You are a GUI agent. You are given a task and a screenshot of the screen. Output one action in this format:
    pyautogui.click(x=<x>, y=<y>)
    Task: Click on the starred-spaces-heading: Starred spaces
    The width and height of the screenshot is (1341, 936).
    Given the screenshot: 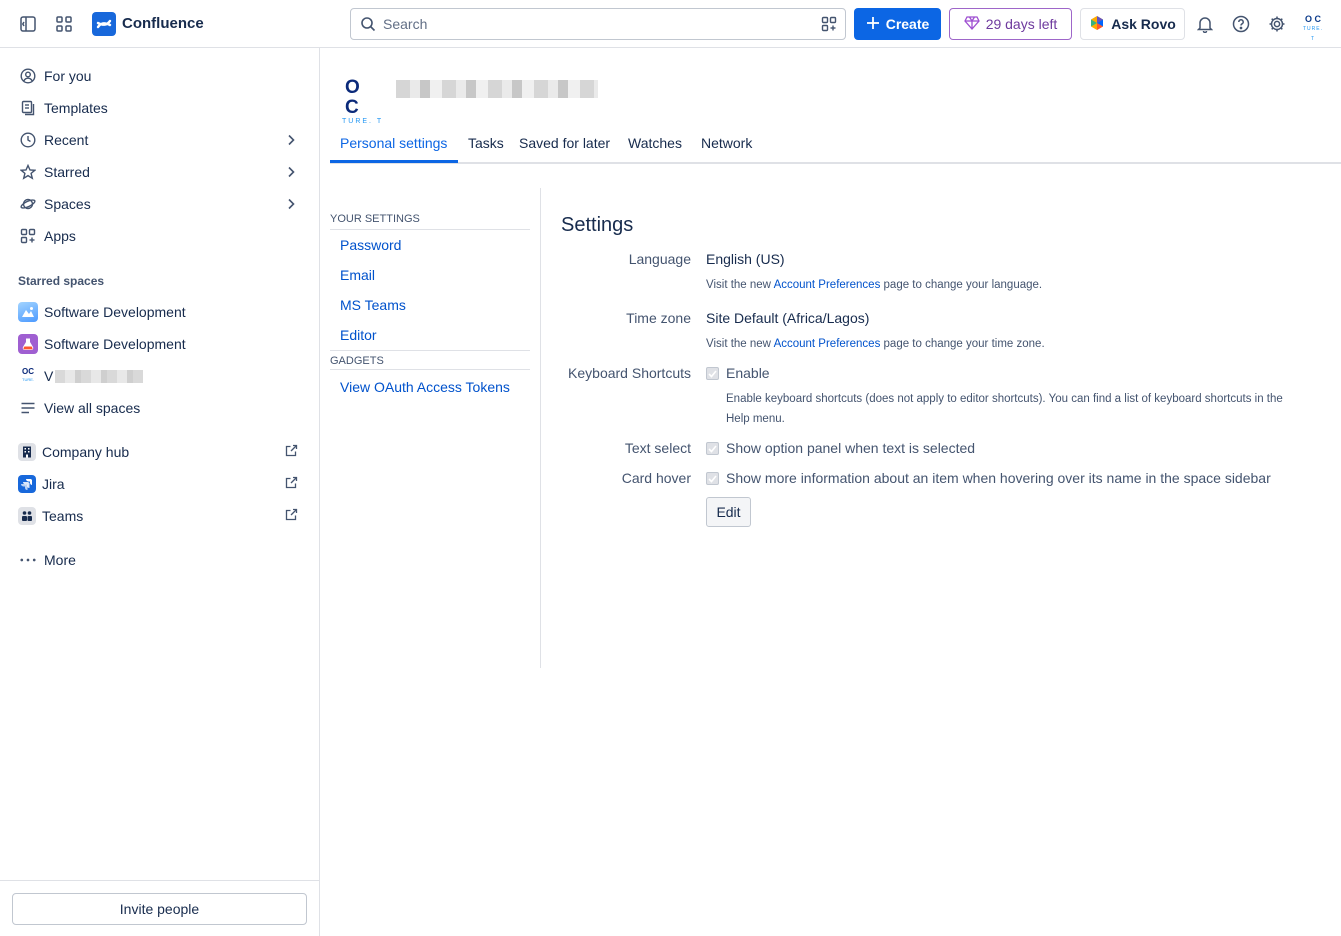 What is the action you would take?
    pyautogui.click(x=61, y=281)
    